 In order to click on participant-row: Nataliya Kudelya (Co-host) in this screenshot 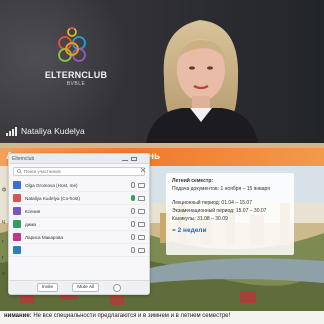, I will do `click(79, 198)`.